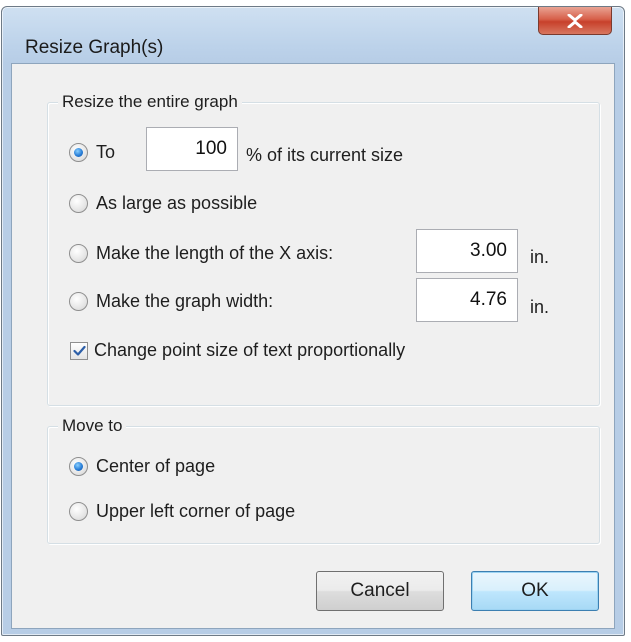 The height and width of the screenshot is (642, 631). I want to click on checkmark-icon, so click(79, 350).